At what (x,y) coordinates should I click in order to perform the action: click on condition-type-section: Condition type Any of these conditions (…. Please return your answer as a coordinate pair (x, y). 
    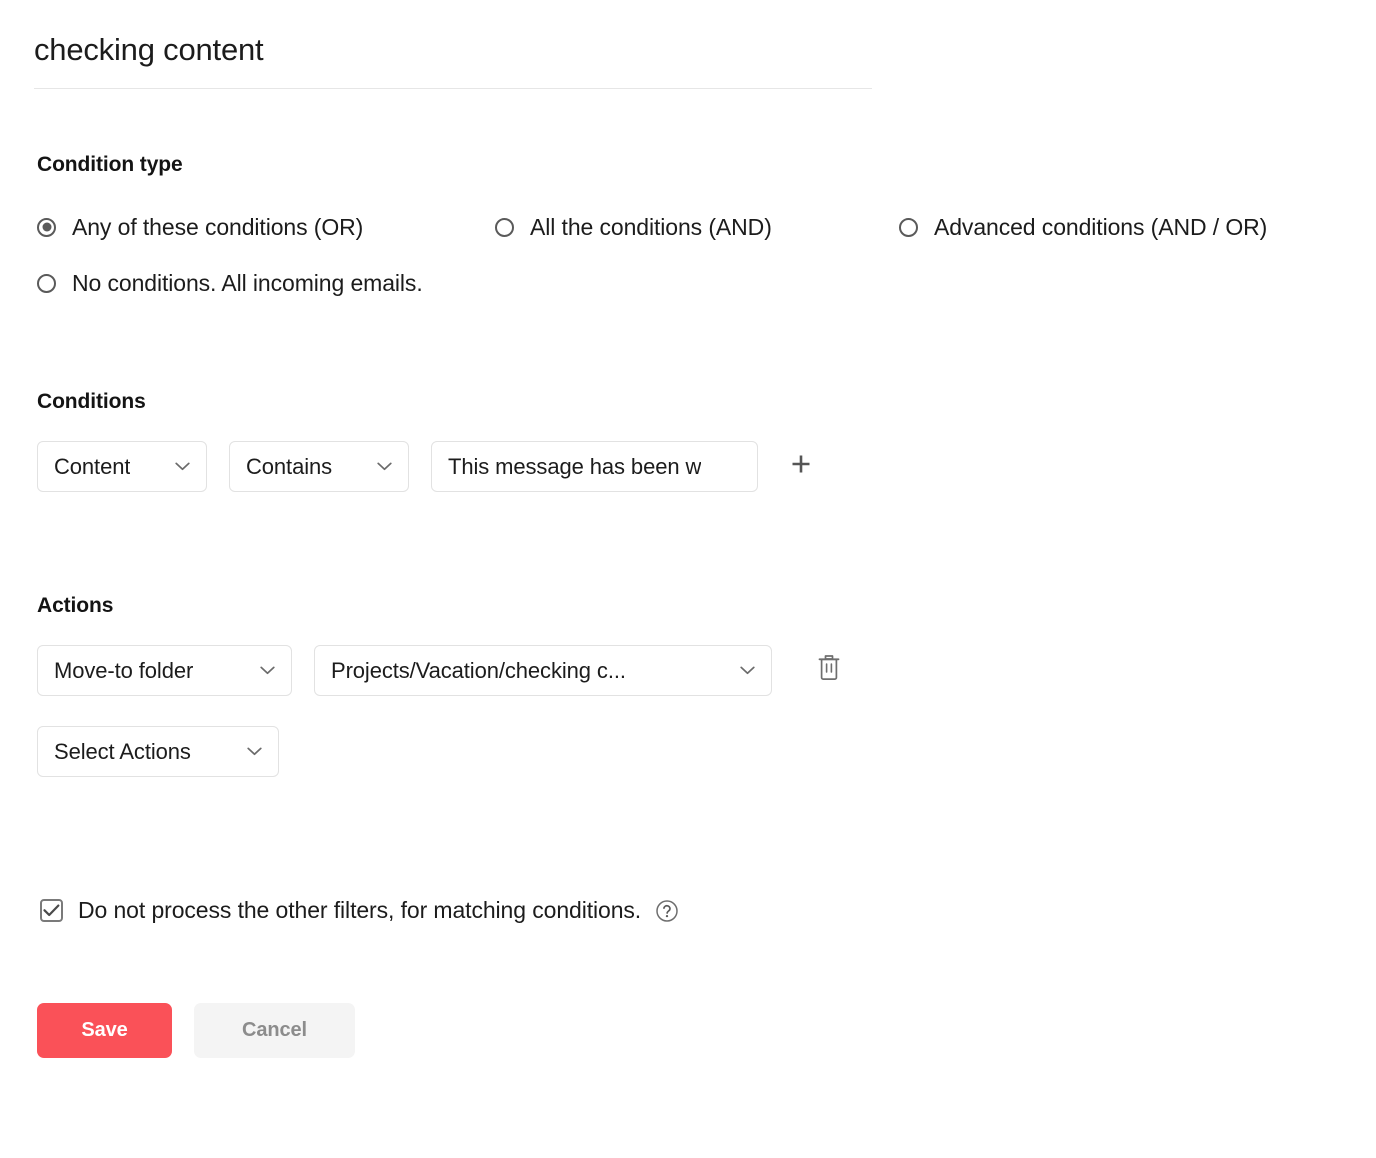
    Looking at the image, I should click on (697, 229).